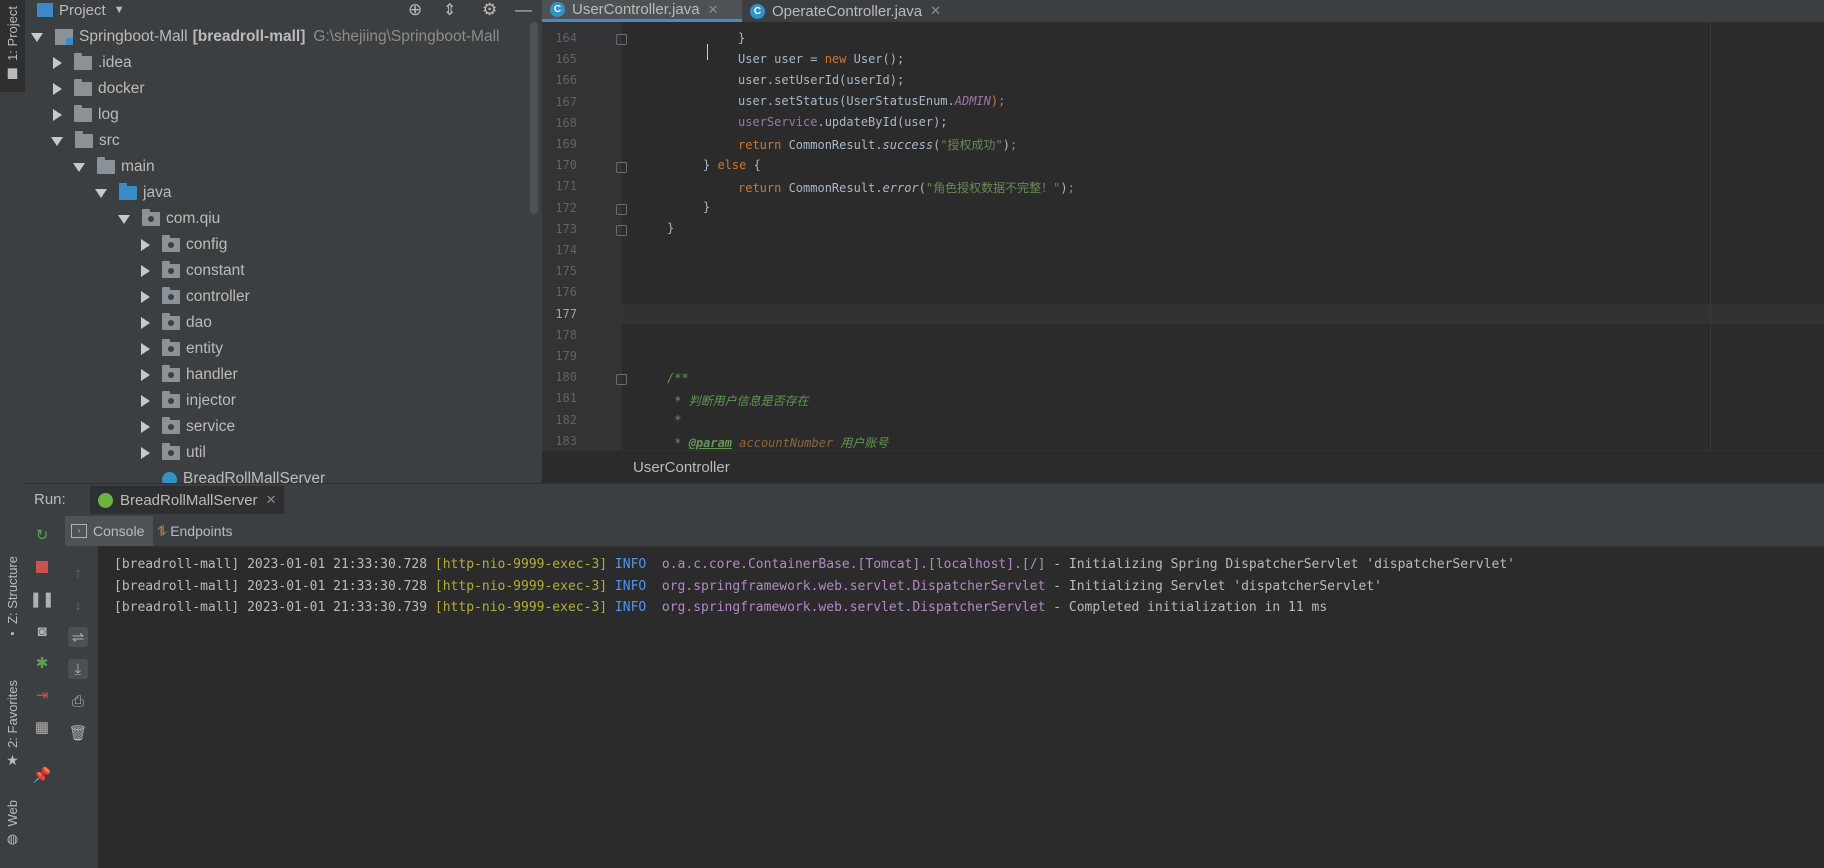 Image resolution: width=1824 pixels, height=868 pixels. Describe the element at coordinates (188, 427) in the screenshot. I see `tree-item: service` at that location.